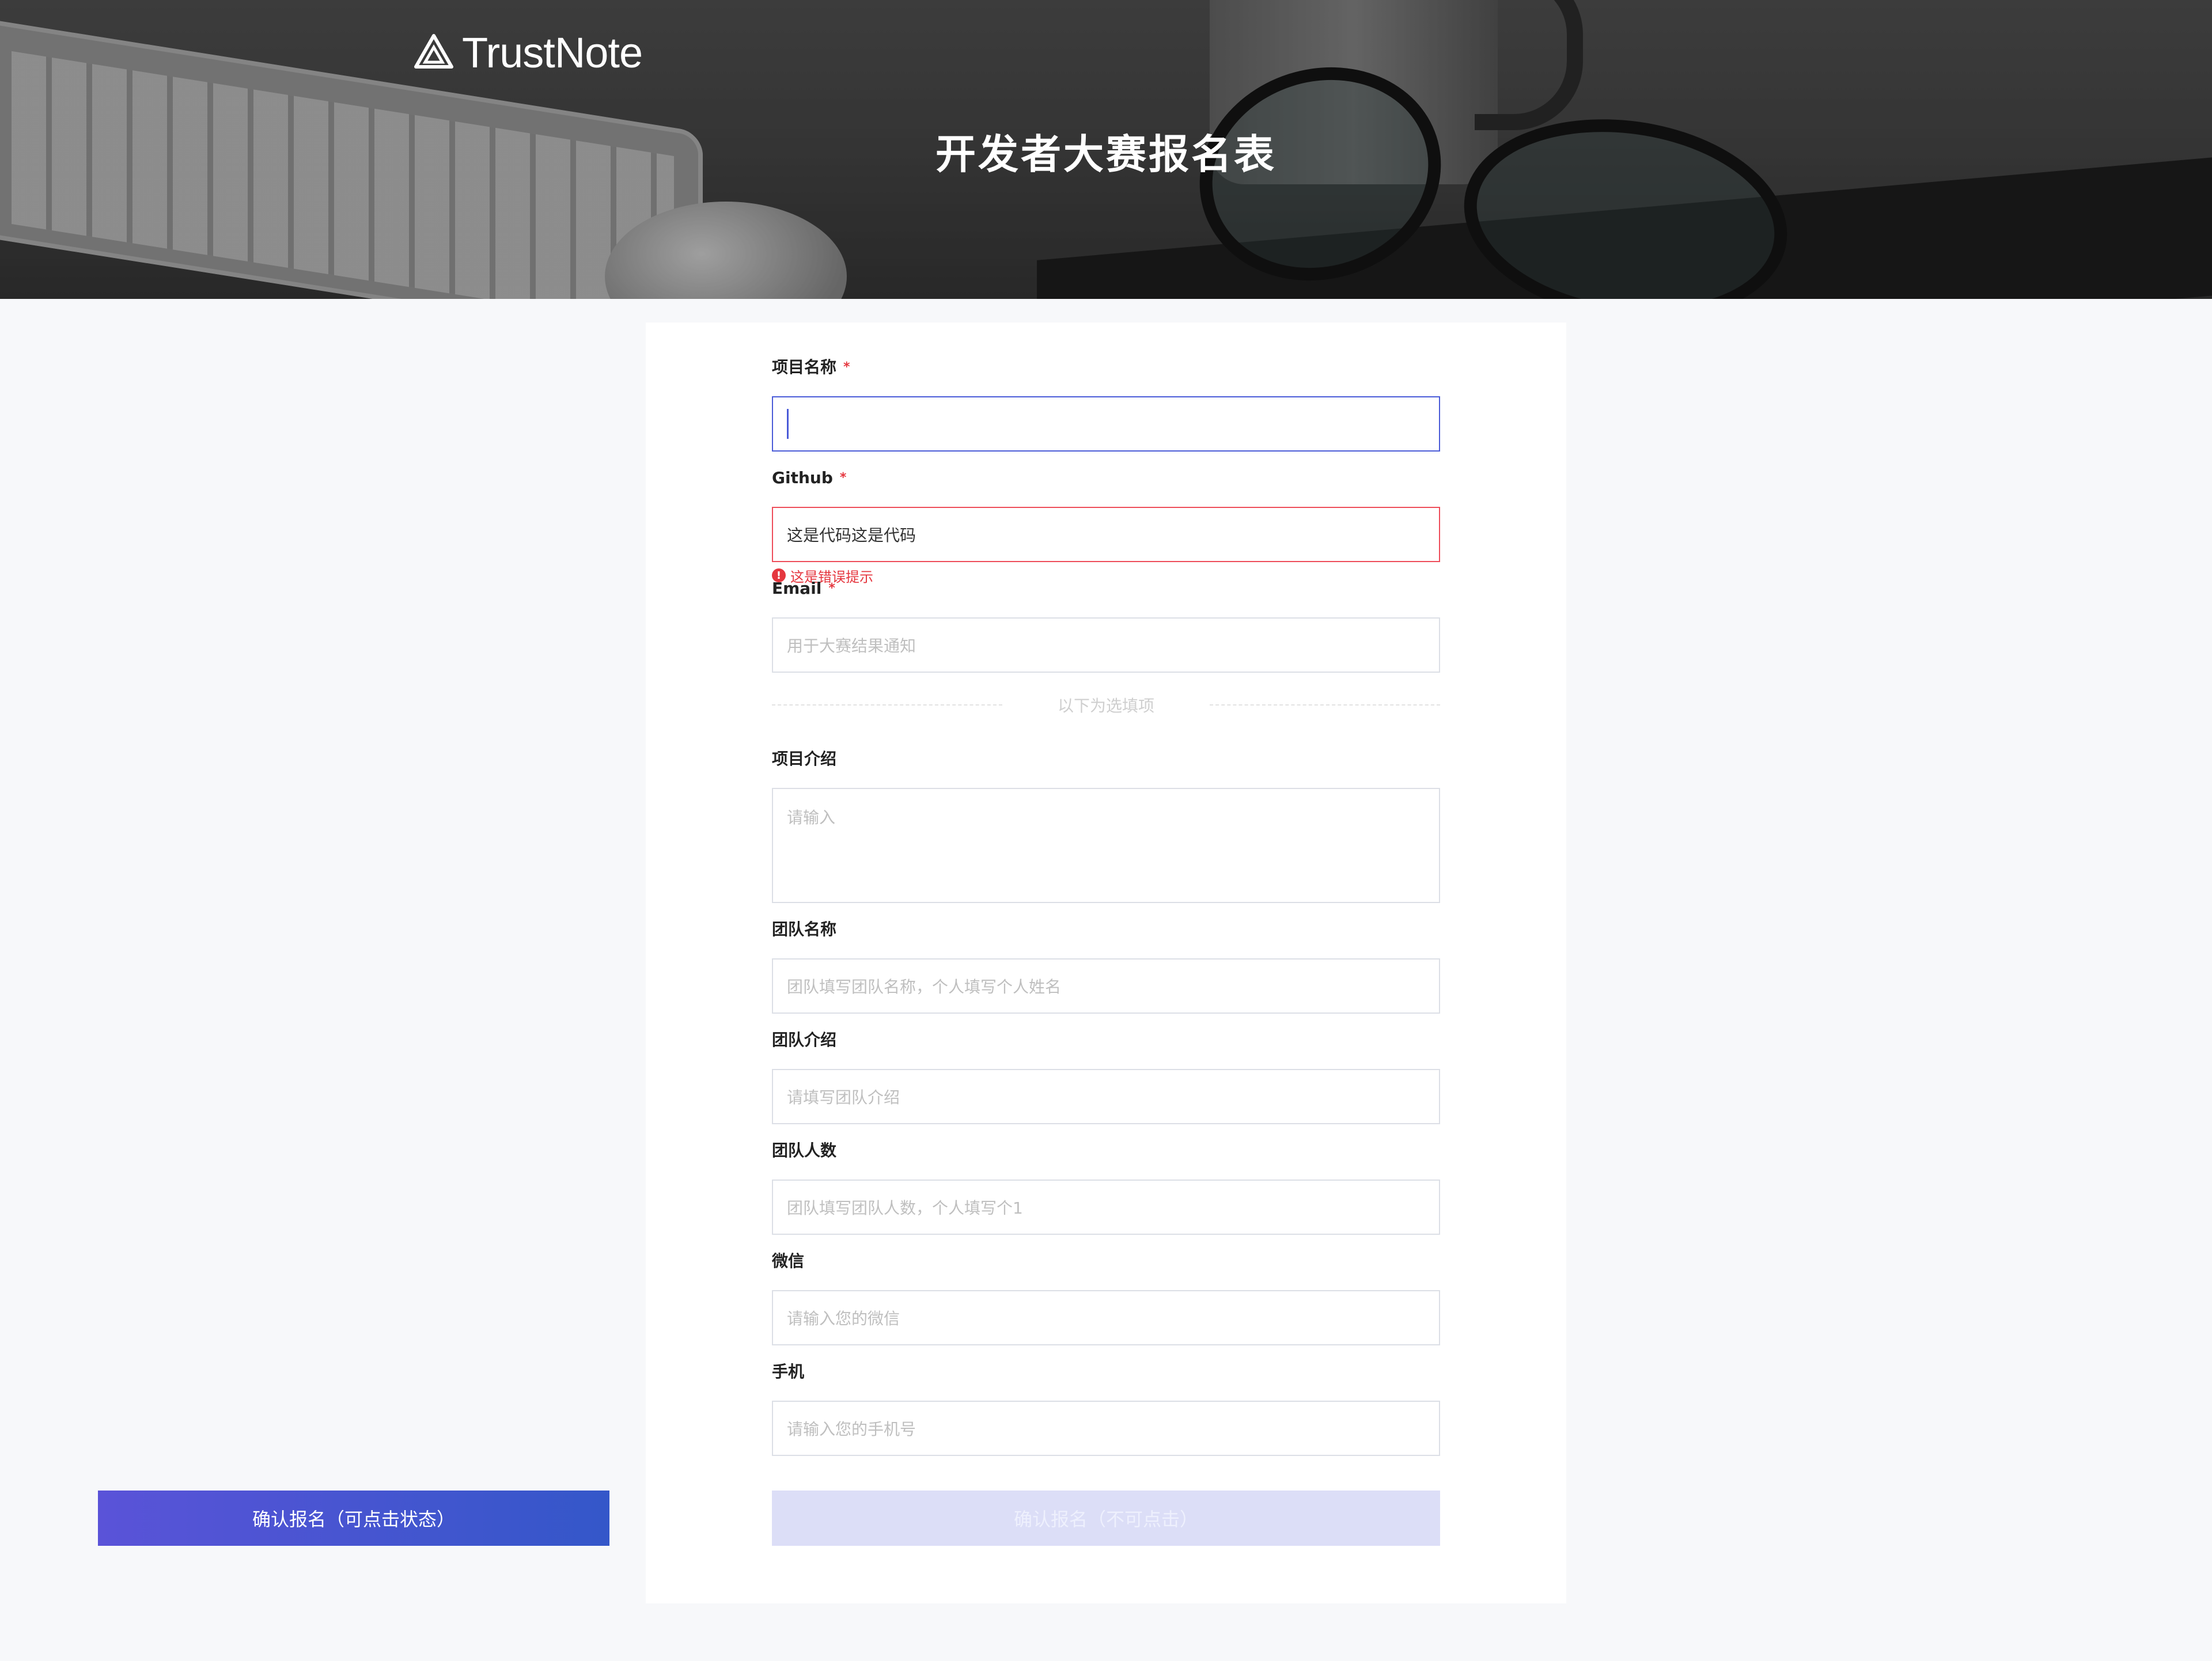  Describe the element at coordinates (1106, 154) in the screenshot. I see `page-title: 开发者大赛报名表` at that location.